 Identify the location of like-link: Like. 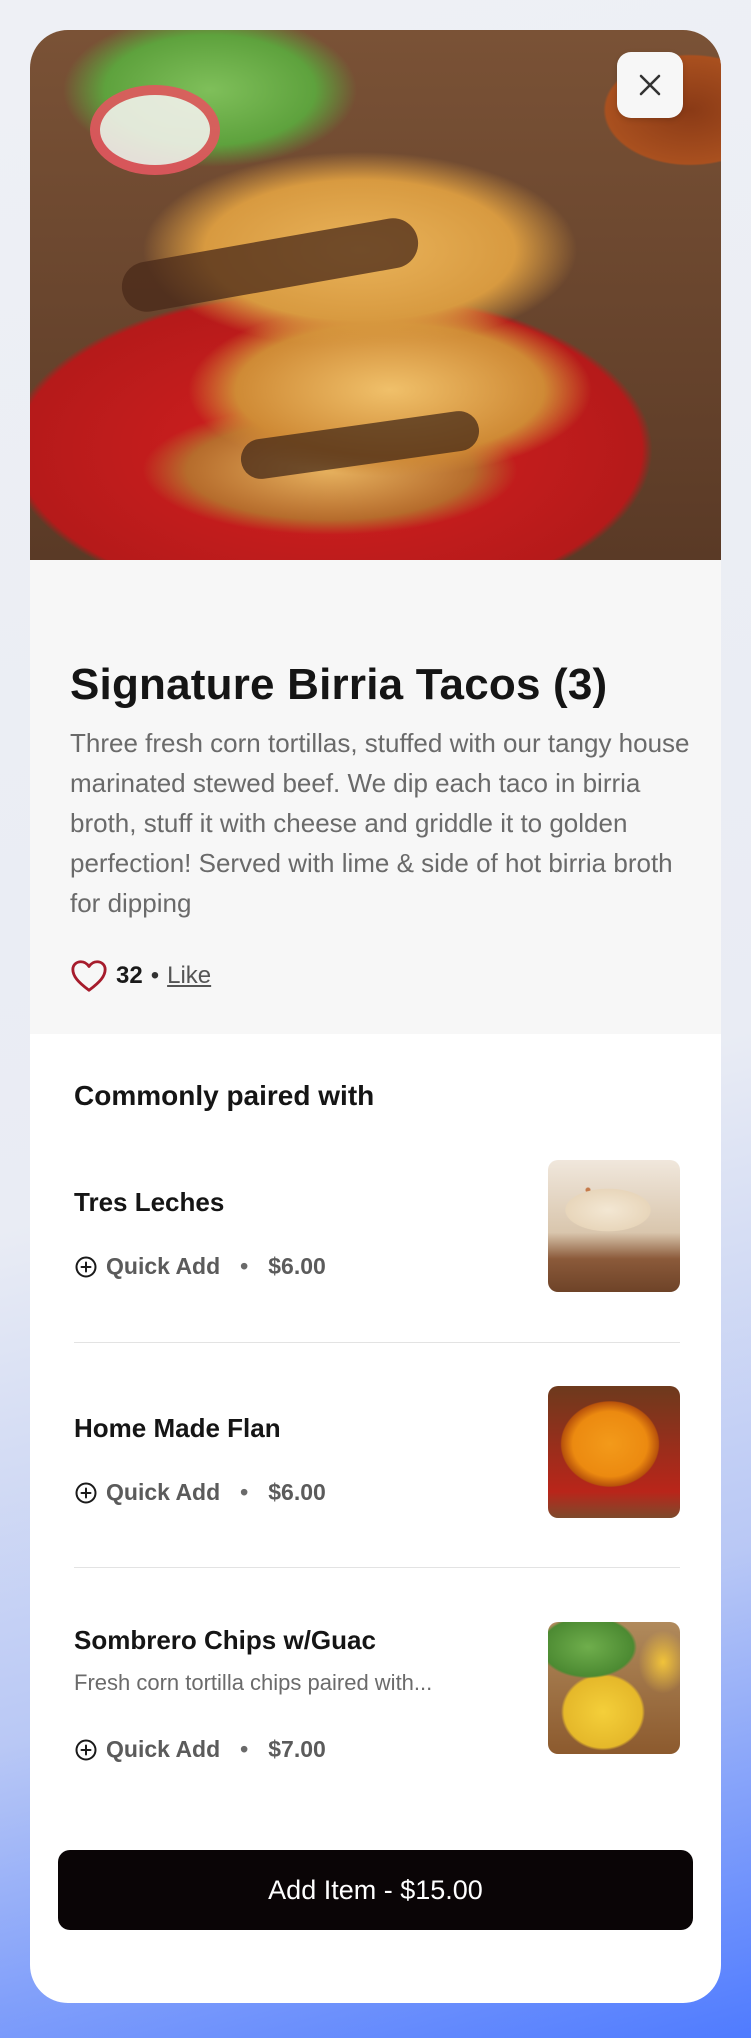
(189, 976).